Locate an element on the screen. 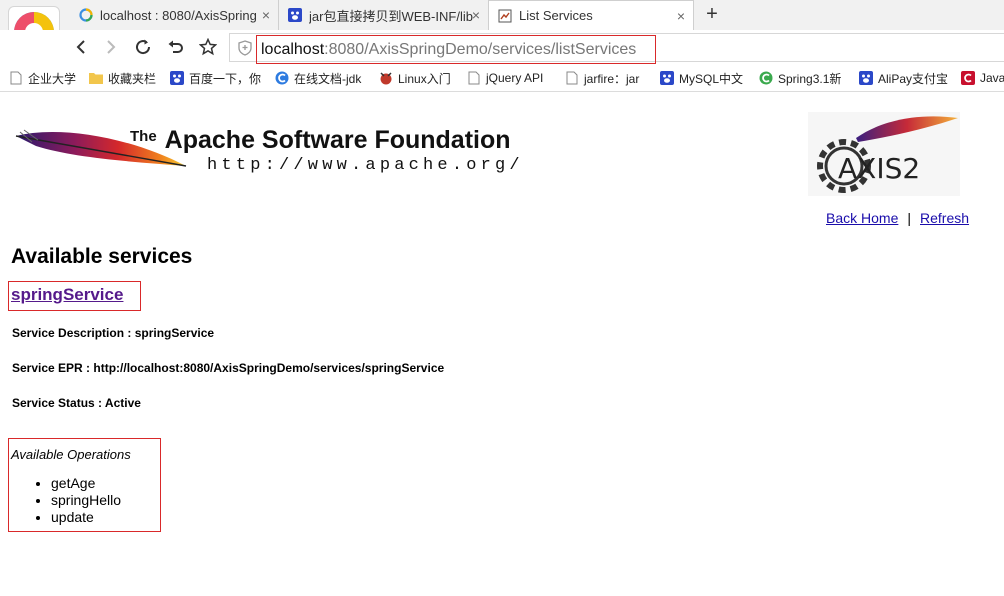 Image resolution: width=1004 pixels, height=596 pixels. bookmark-item: 收藏夹栏 is located at coordinates (122, 78).